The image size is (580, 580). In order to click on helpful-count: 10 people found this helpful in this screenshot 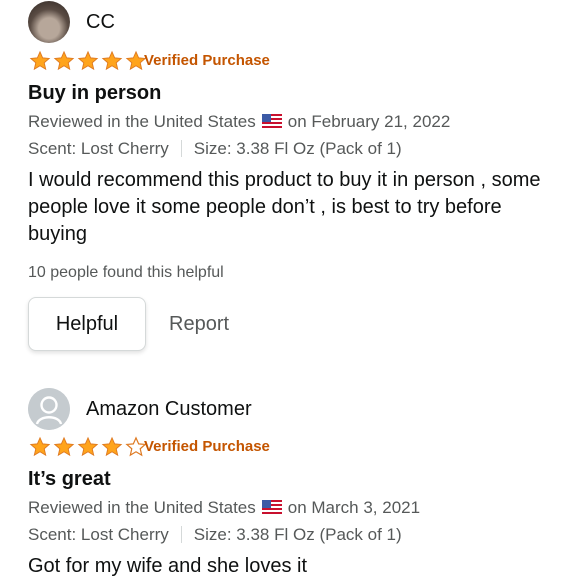, I will do `click(126, 272)`.